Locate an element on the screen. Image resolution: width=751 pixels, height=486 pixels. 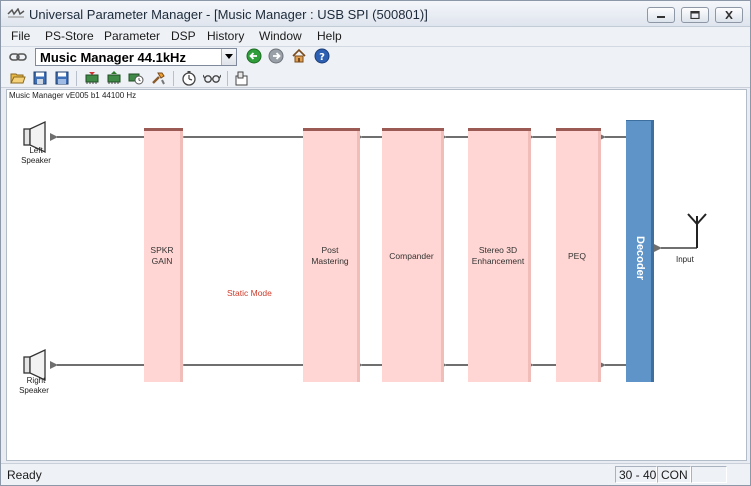
save-all-icon is located at coordinates (62, 78).